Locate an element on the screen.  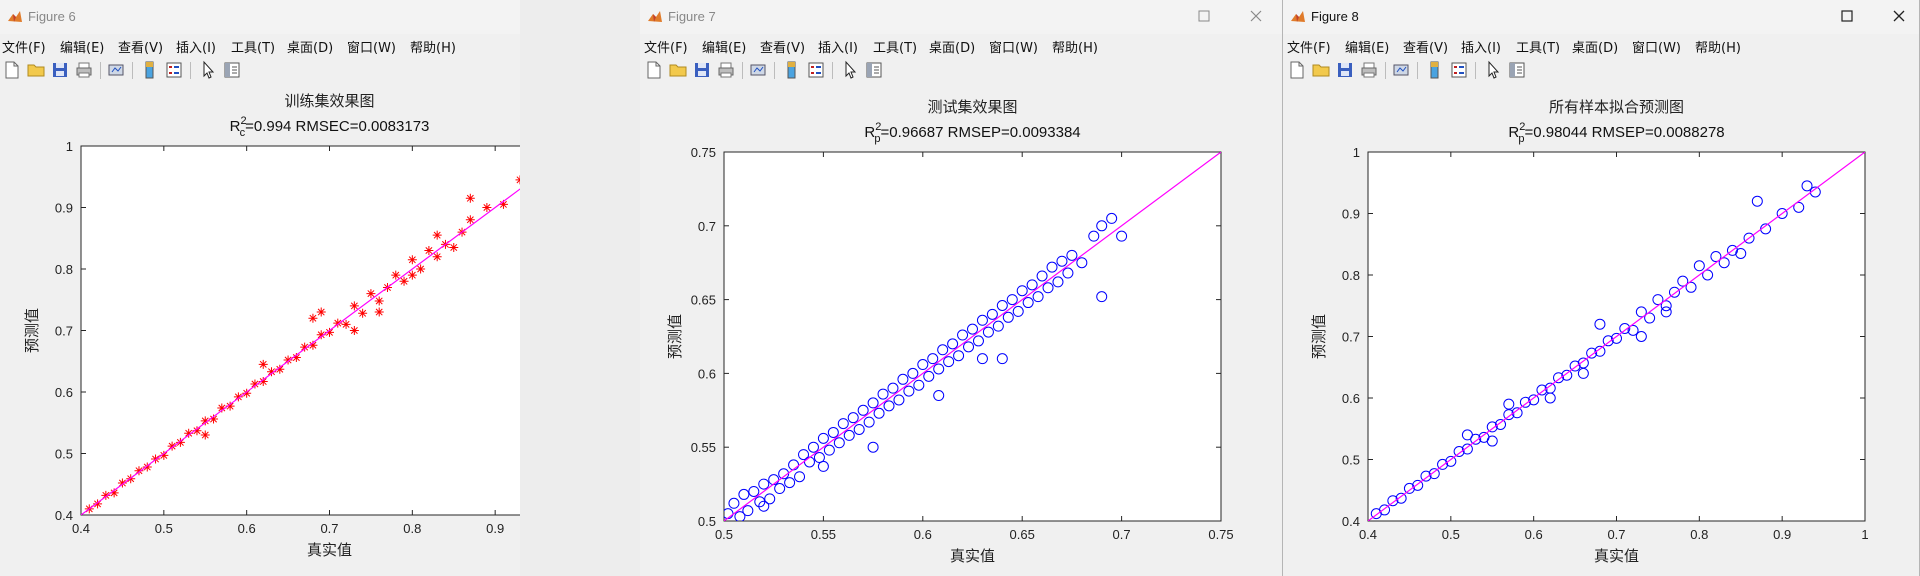
axes-box is located at coordinates (300, 330).